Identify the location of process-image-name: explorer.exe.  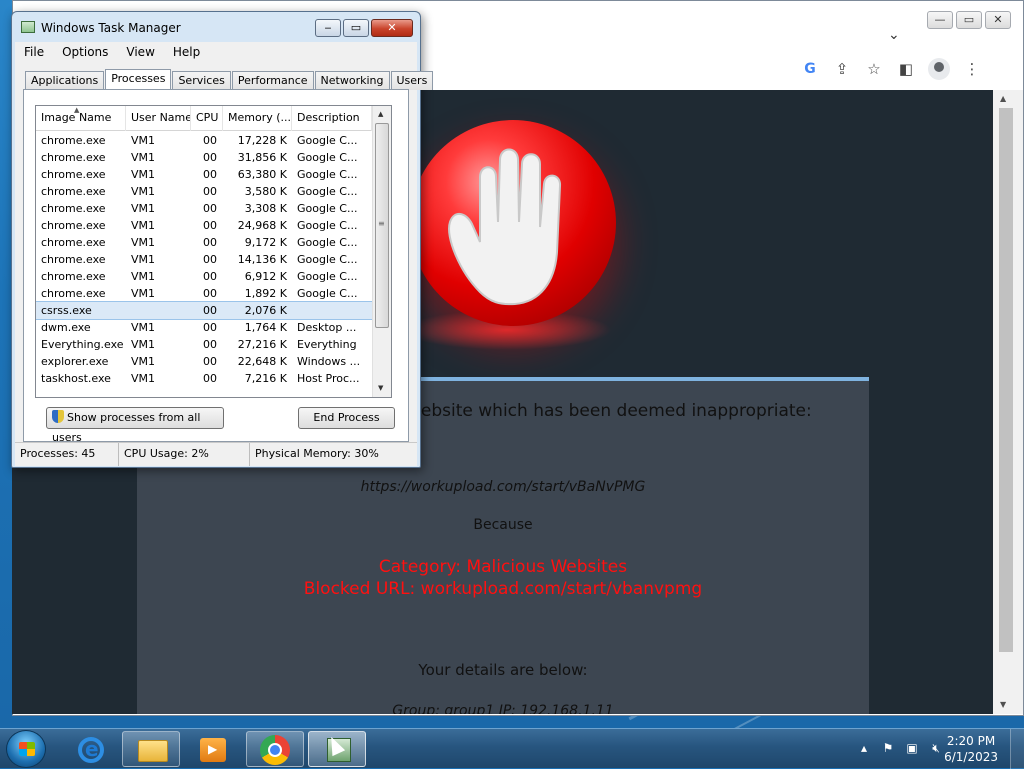
(75, 361).